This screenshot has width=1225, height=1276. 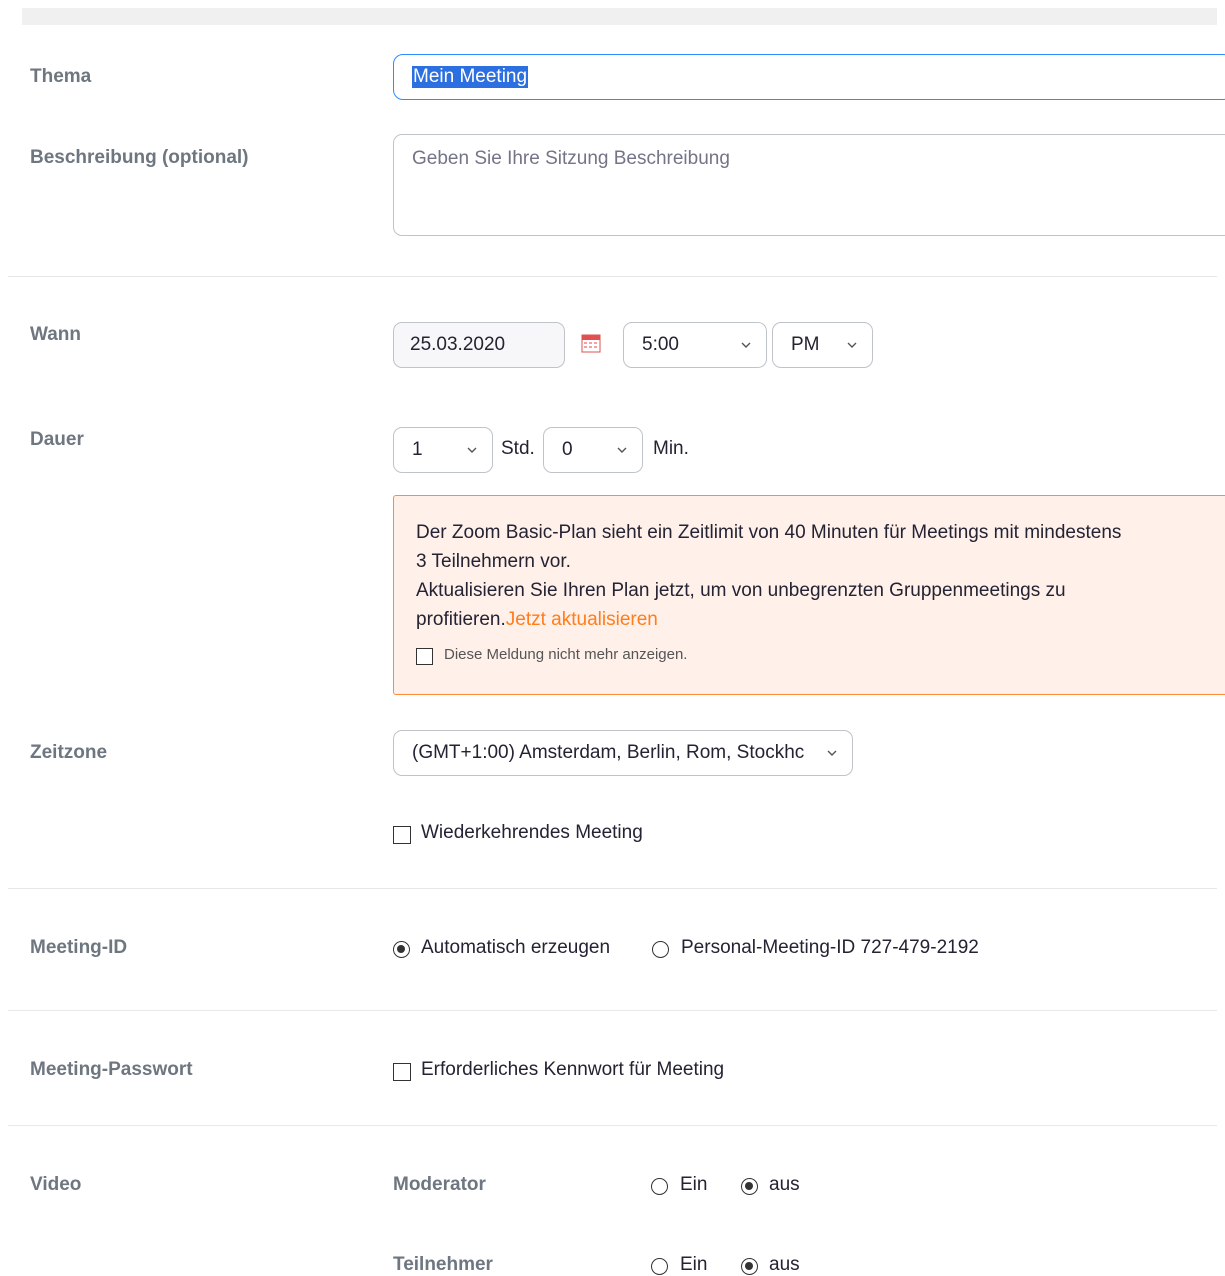 What do you see at coordinates (582, 619) in the screenshot?
I see `upgrade-link: Jetzt aktualisieren` at bounding box center [582, 619].